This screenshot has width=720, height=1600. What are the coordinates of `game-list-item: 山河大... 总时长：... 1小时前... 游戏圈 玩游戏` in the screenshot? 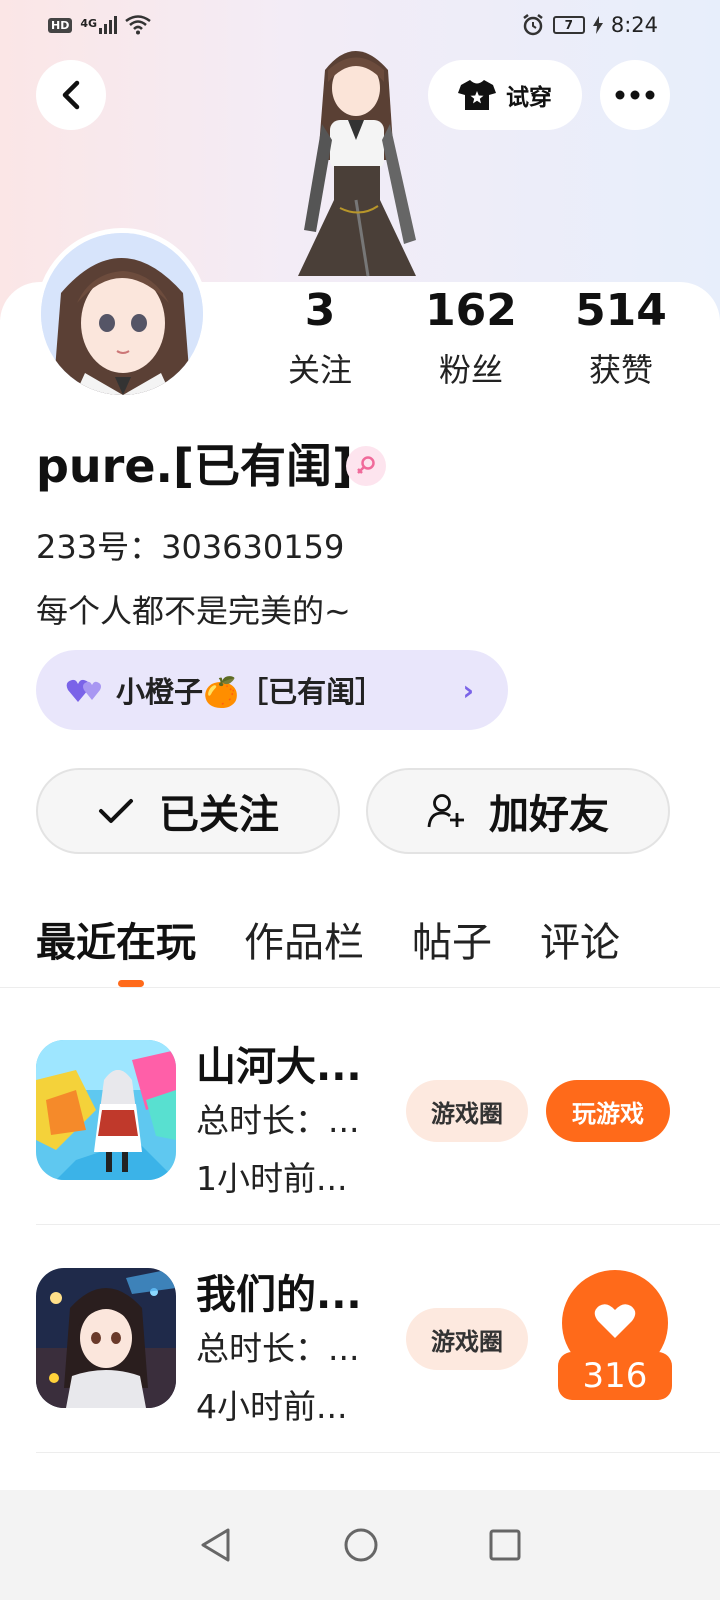 It's located at (360, 1154).